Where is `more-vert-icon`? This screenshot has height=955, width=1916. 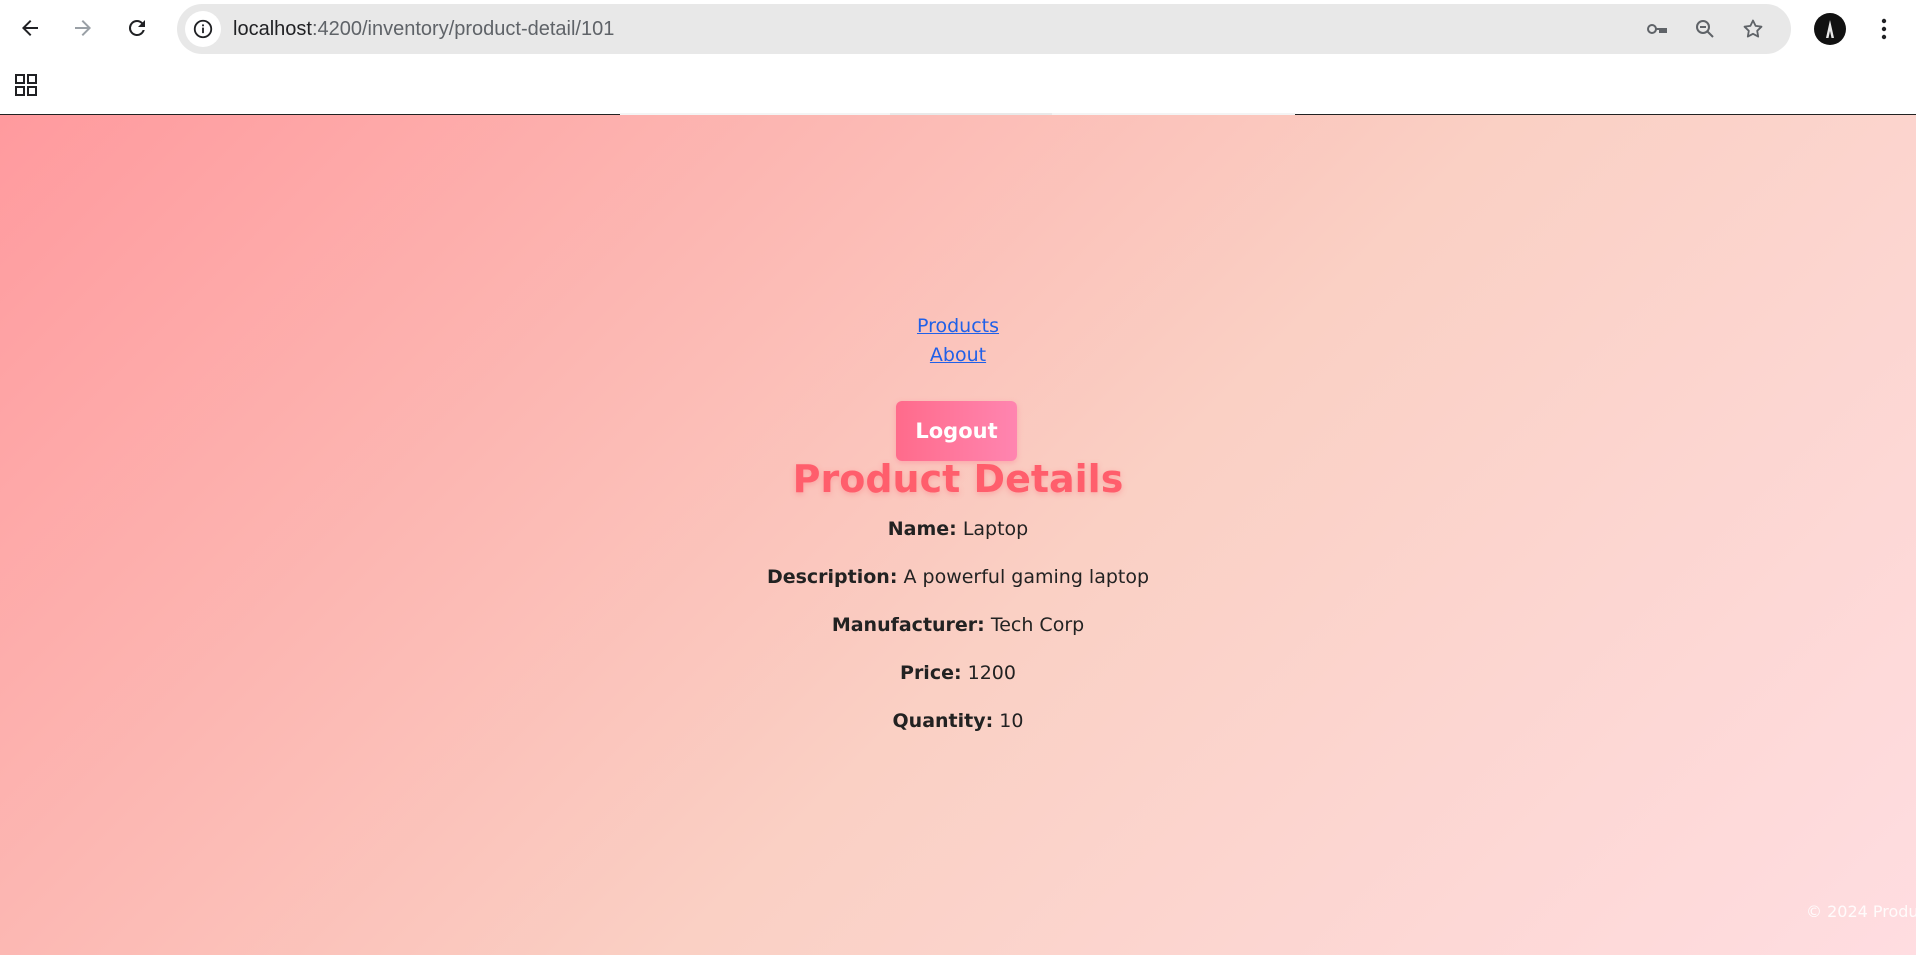 more-vert-icon is located at coordinates (1884, 29).